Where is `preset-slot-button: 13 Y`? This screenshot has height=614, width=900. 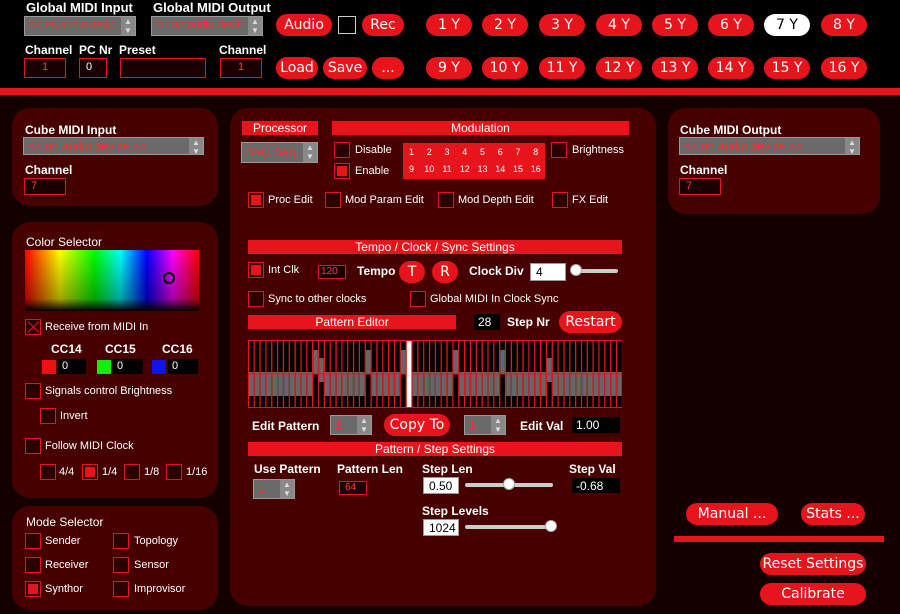 preset-slot-button: 13 Y is located at coordinates (675, 68).